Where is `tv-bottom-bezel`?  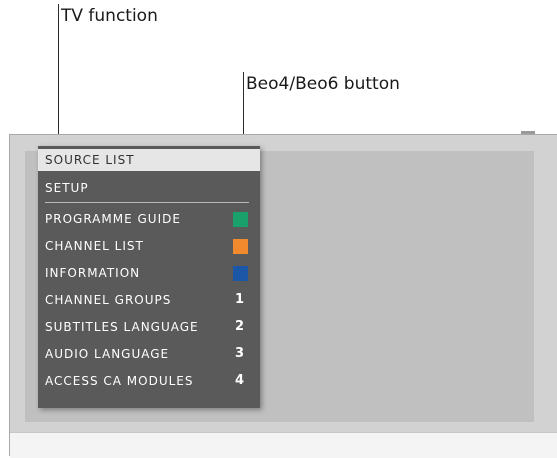
tv-bottom-bezel is located at coordinates (283, 445).